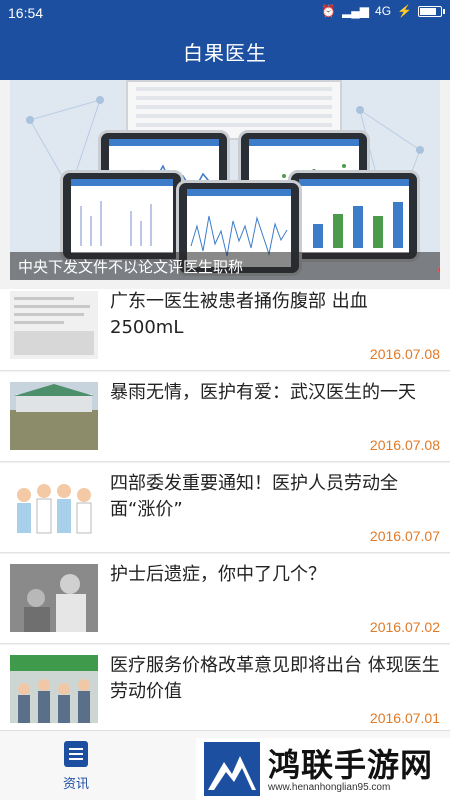  Describe the element at coordinates (225, 599) in the screenshot. I see `article-item: 护士后遗症，你中了几个？ 2016.07.02` at that location.